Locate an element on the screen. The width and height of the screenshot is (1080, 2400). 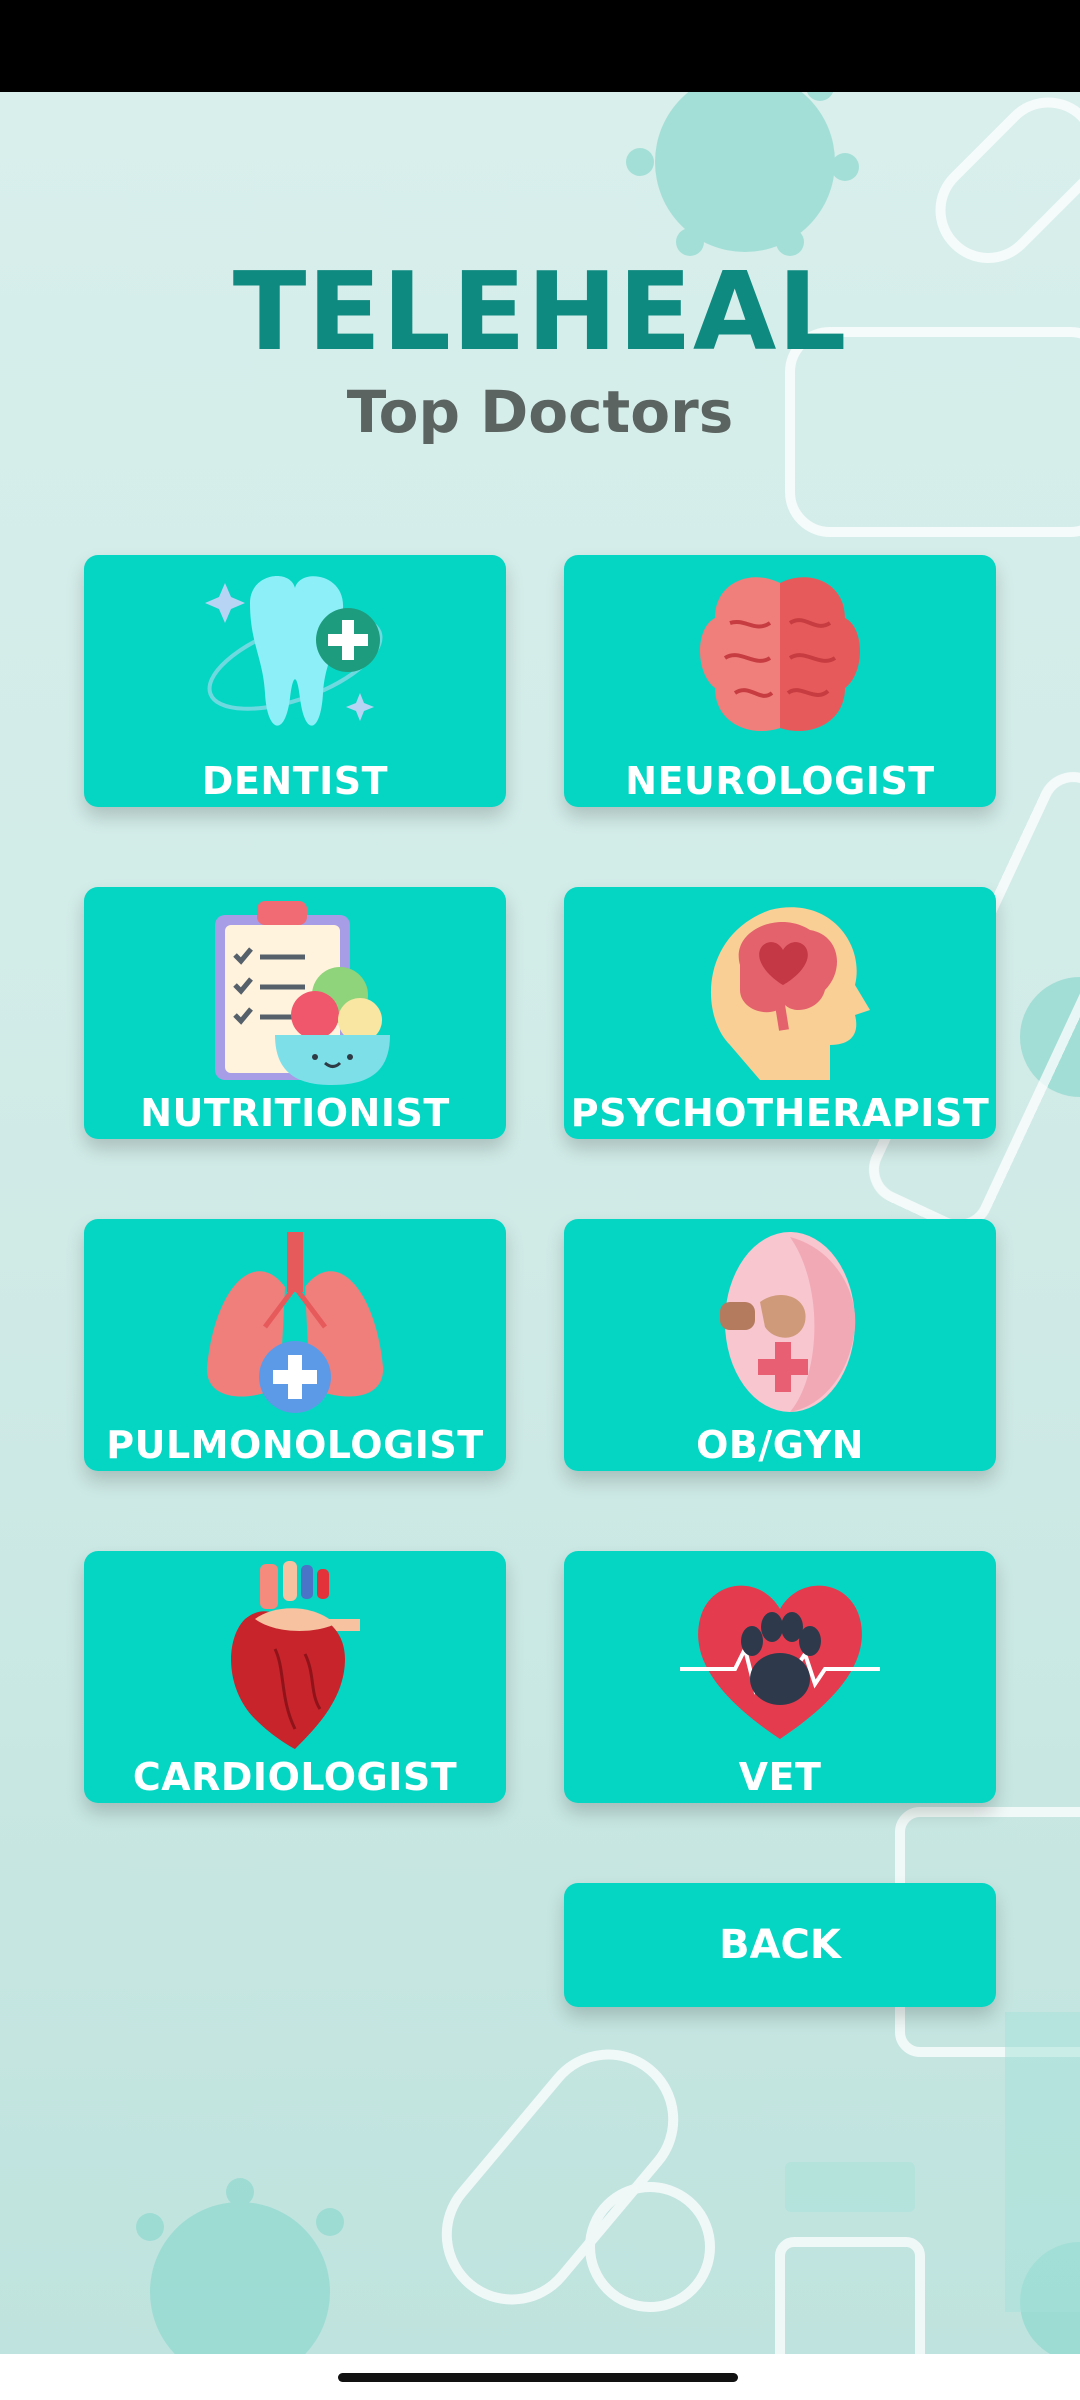
specialty-card-pulmonologist: PULMONOLOGIST is located at coordinates (295, 1345).